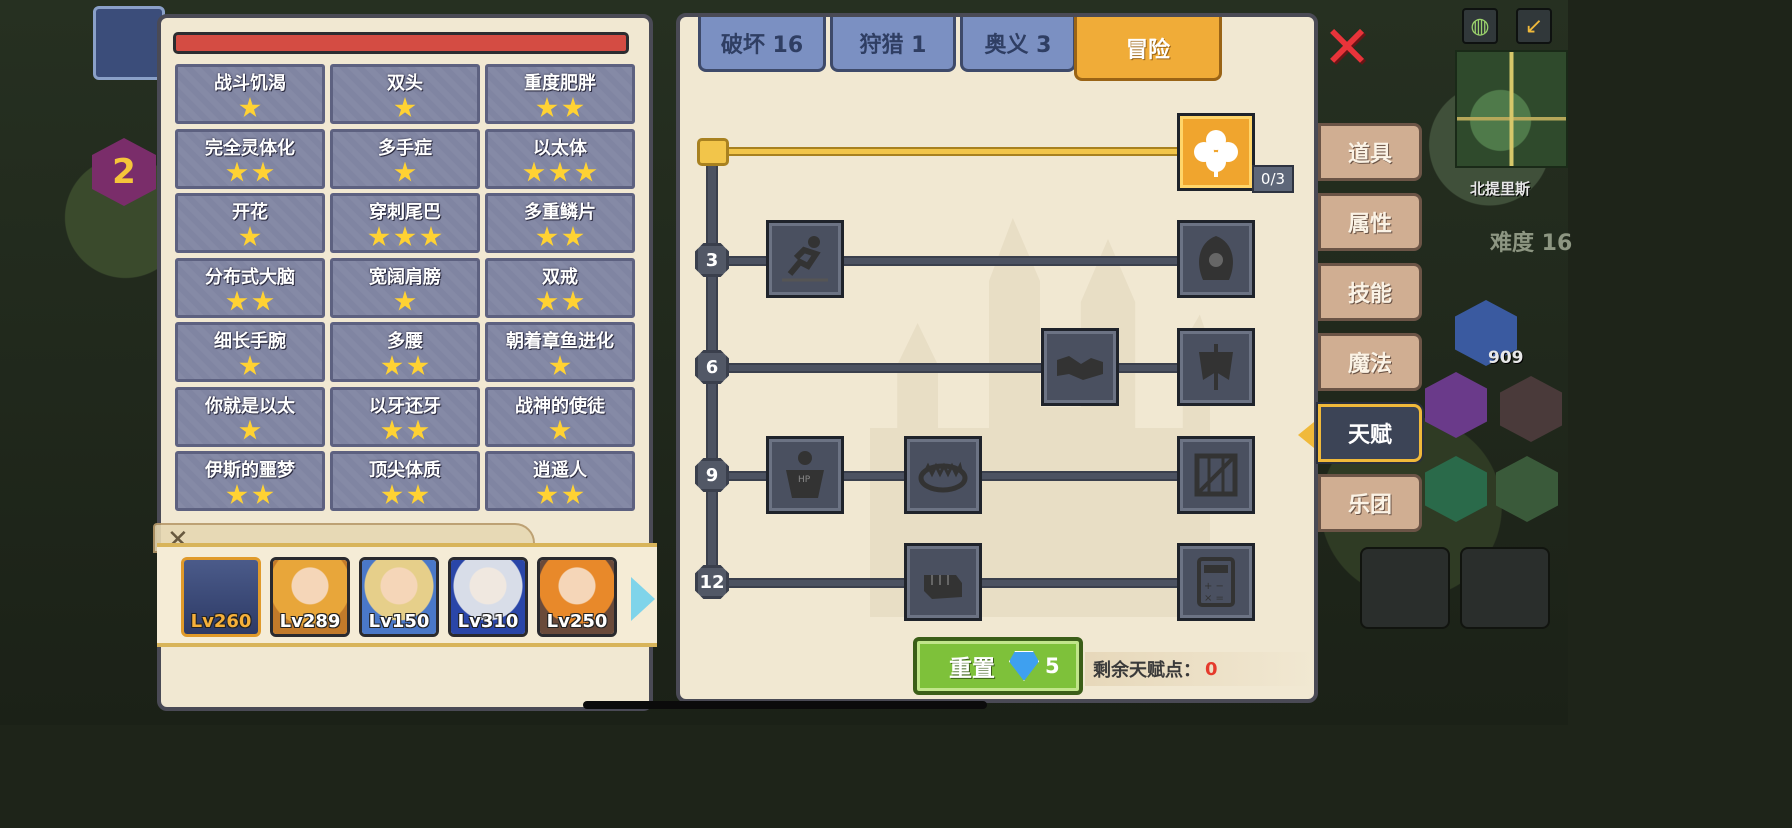  Describe the element at coordinates (129, 43) in the screenshot. I see `player-avatar` at that location.